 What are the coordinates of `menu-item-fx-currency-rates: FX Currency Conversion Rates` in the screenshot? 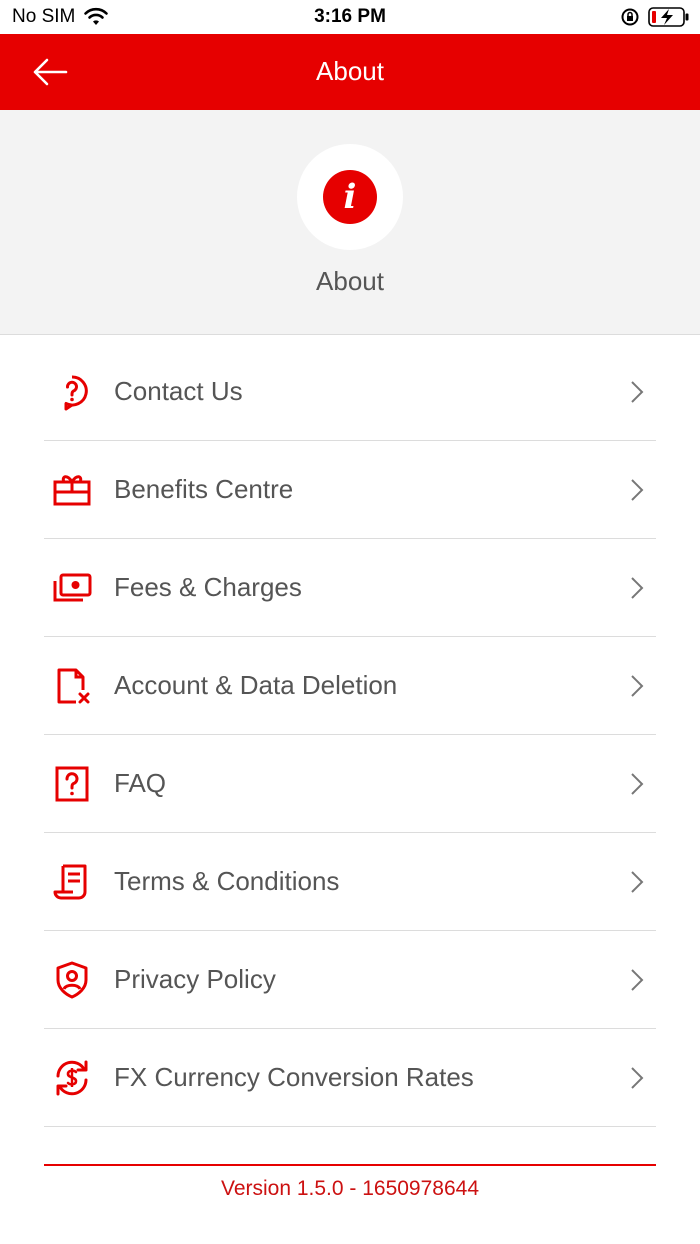 It's located at (350, 1078).